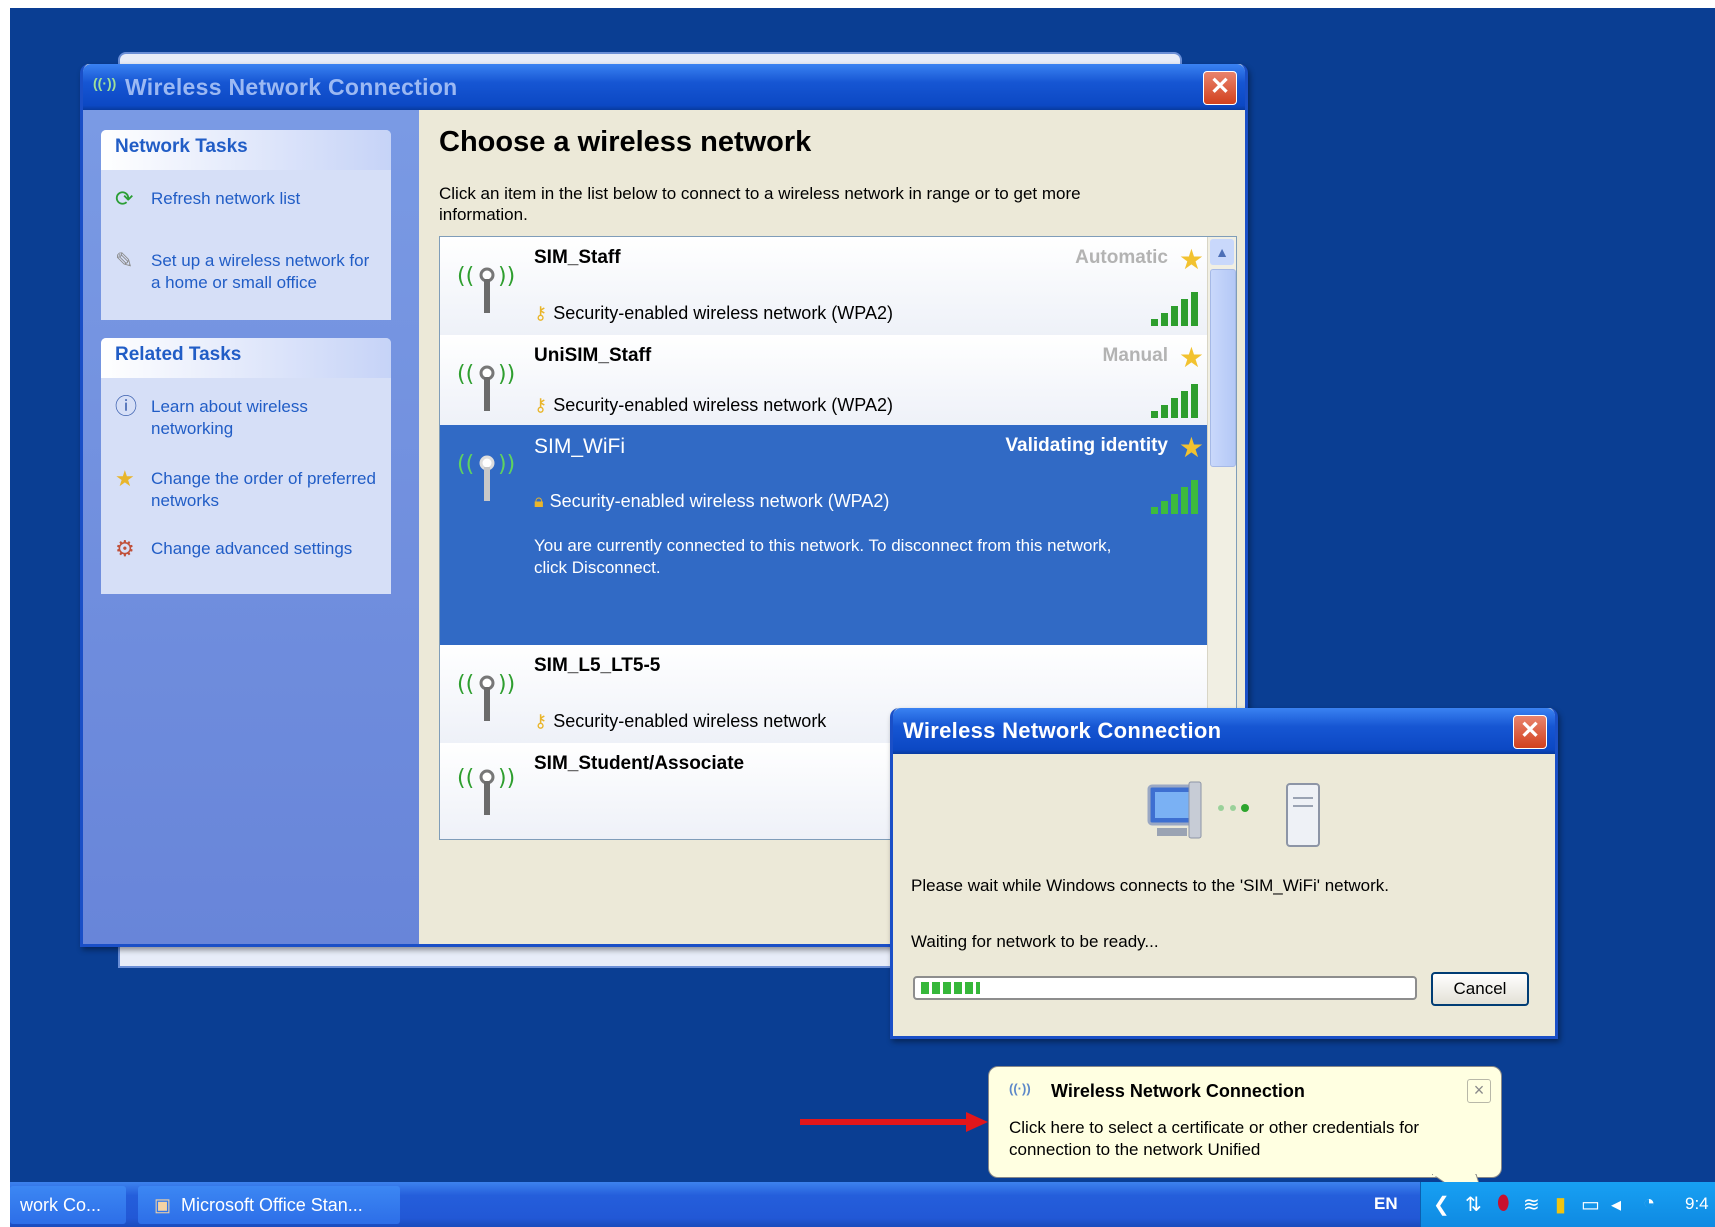 The height and width of the screenshot is (1227, 1715). I want to click on clock: 9:4, so click(1697, 1204).